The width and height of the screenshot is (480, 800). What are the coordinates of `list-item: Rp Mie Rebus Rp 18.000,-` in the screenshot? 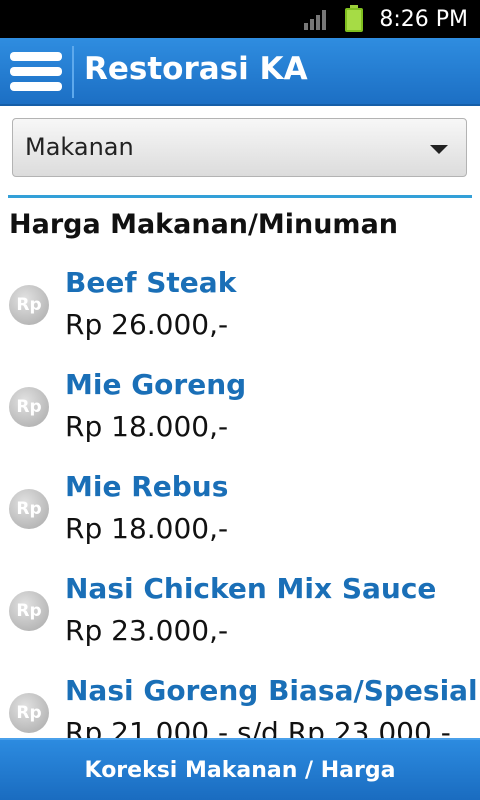 It's located at (240, 515).